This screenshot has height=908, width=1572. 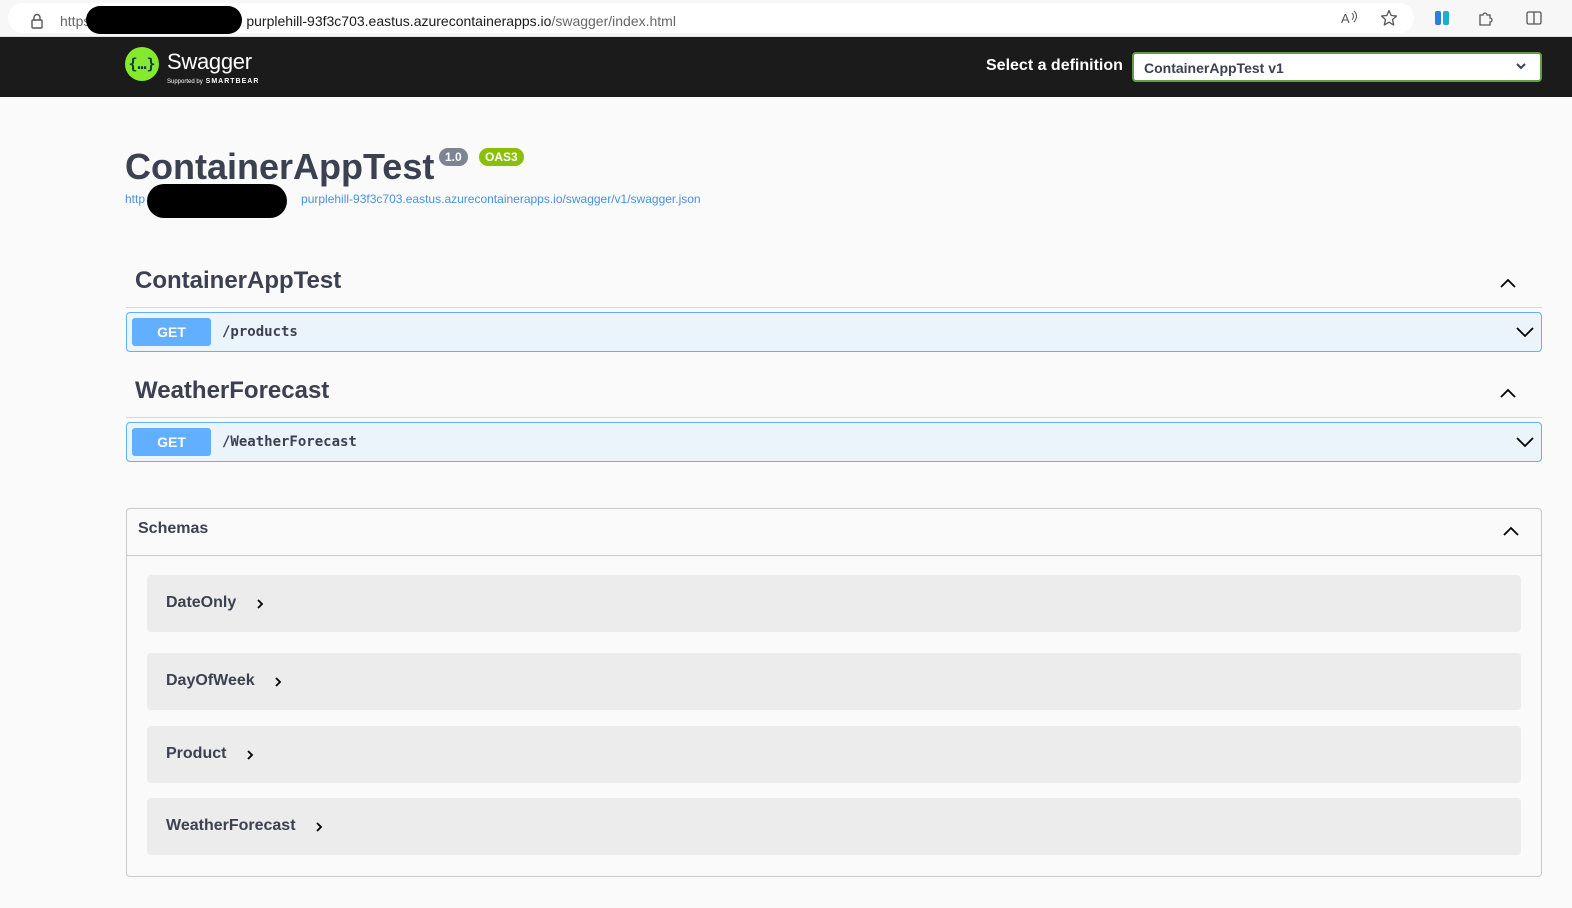 I want to click on model-product: Product, so click(x=834, y=754).